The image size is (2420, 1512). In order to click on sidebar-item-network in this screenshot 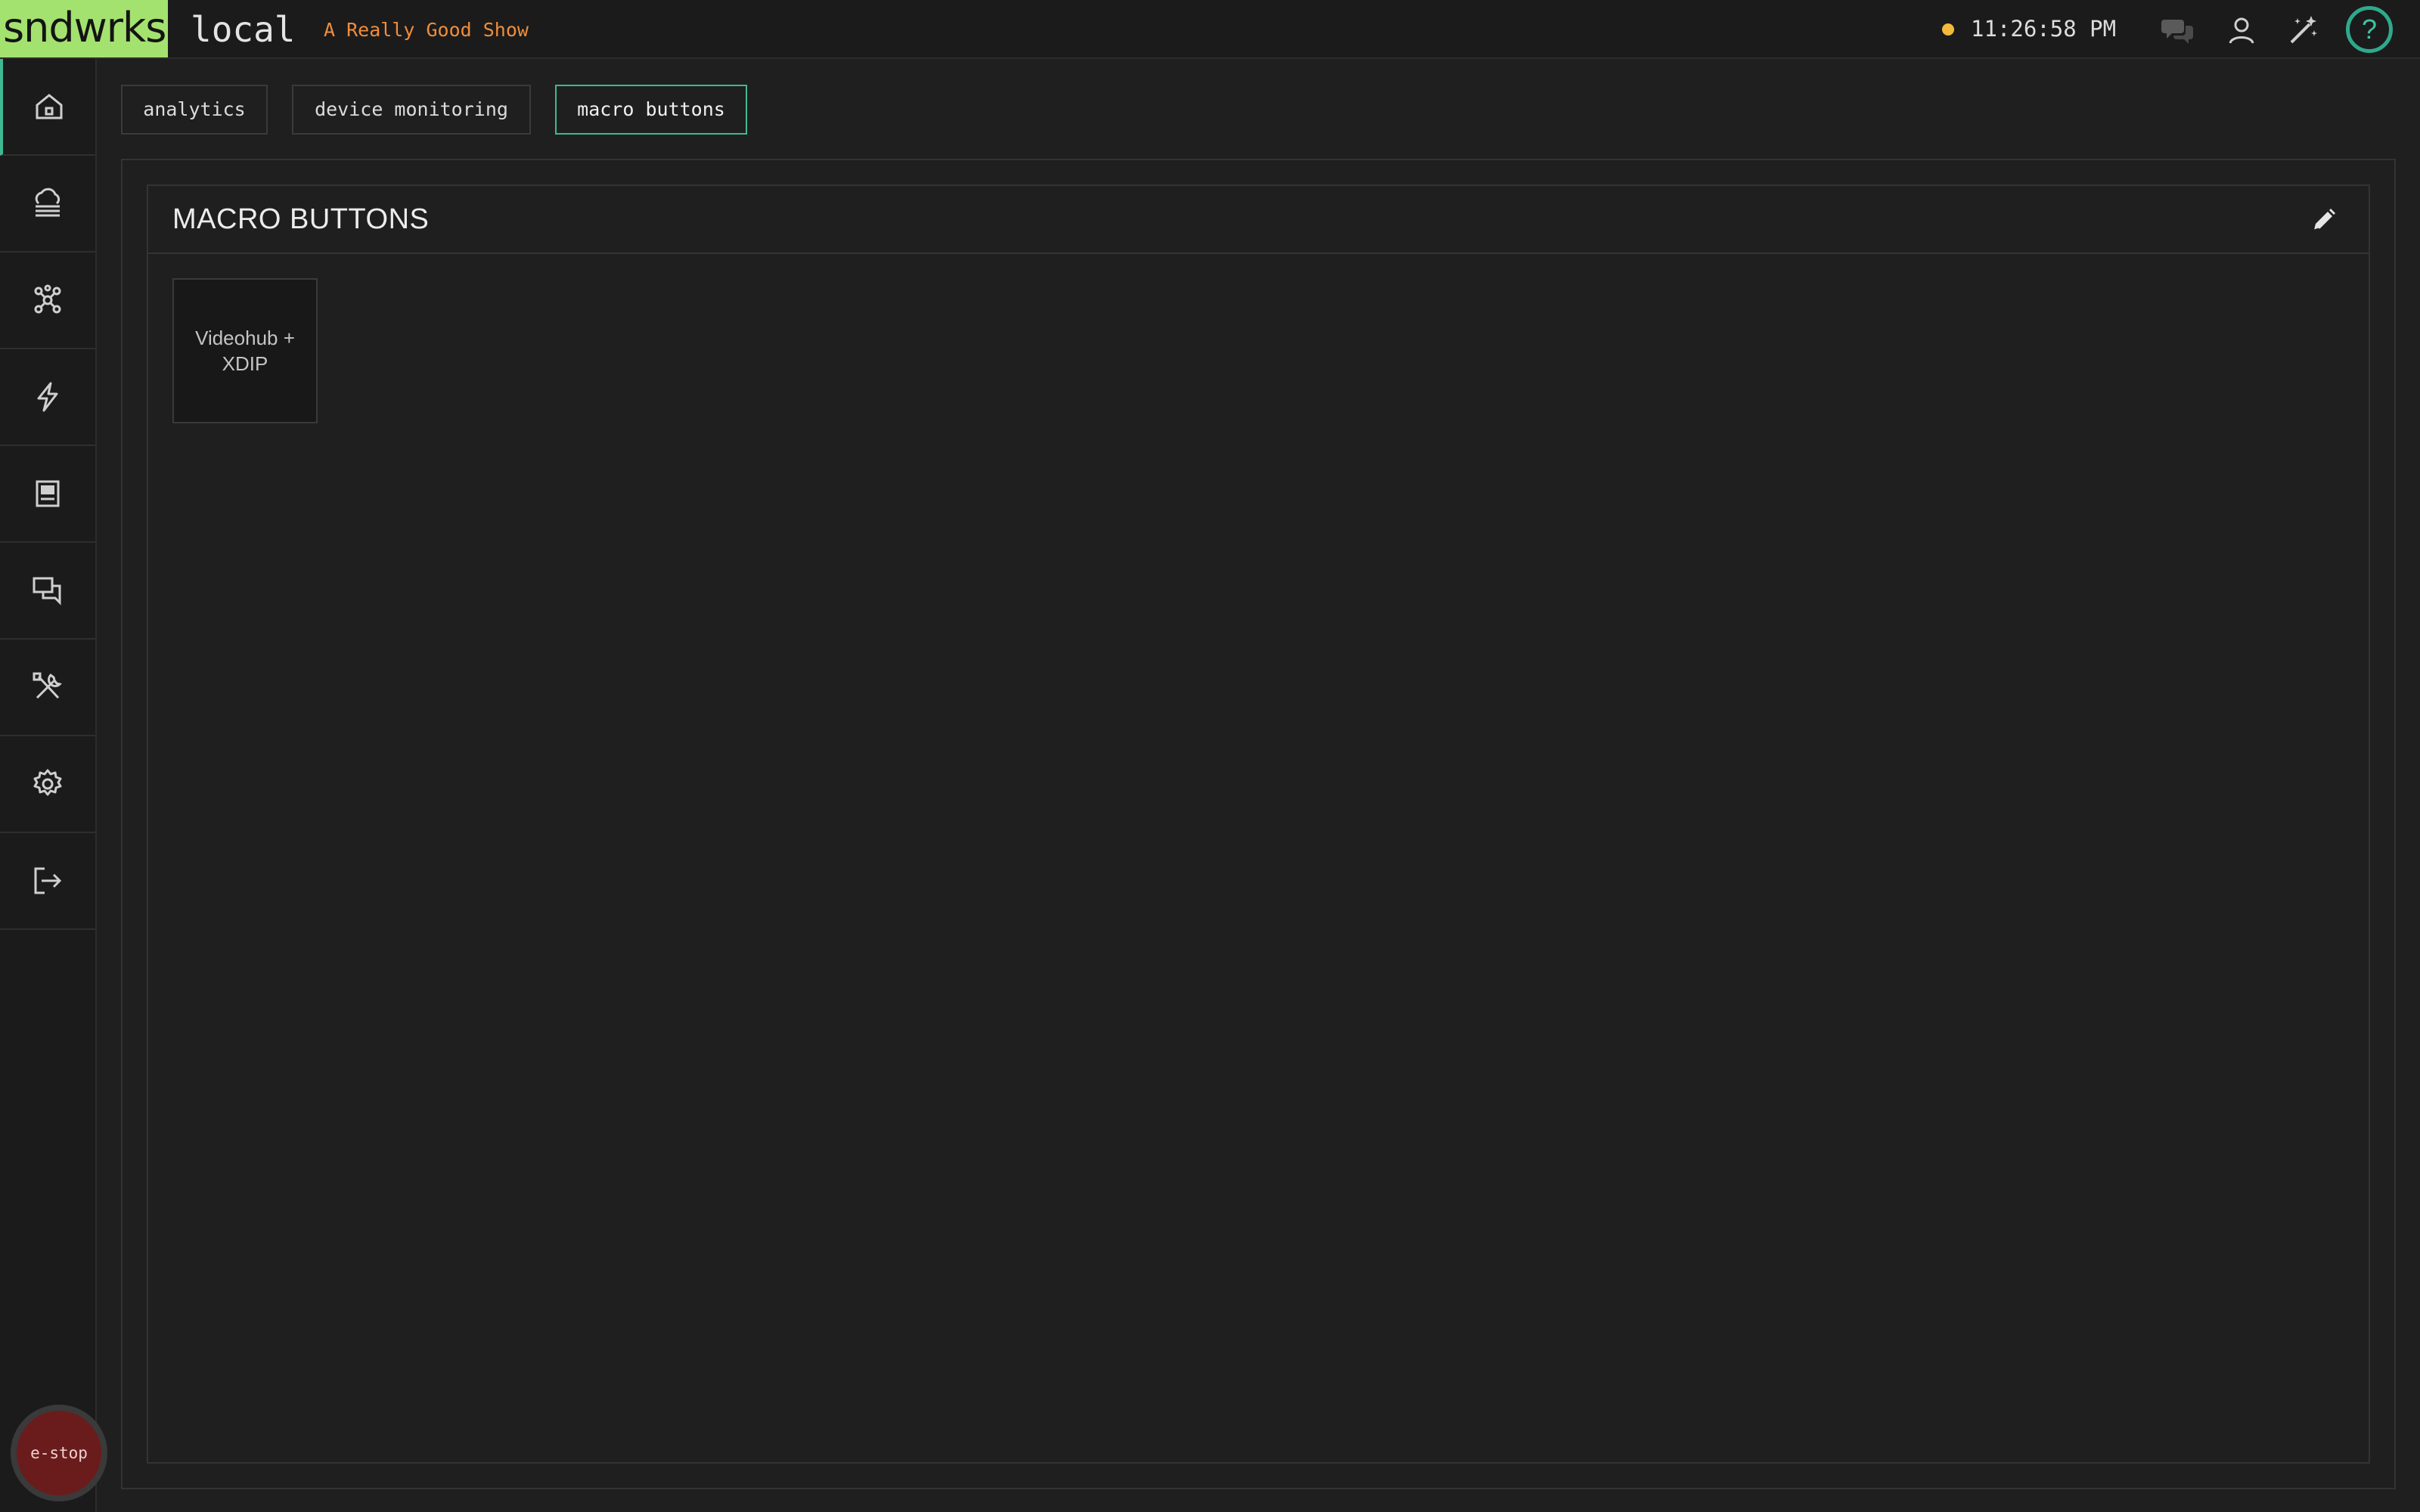, I will do `click(47, 301)`.